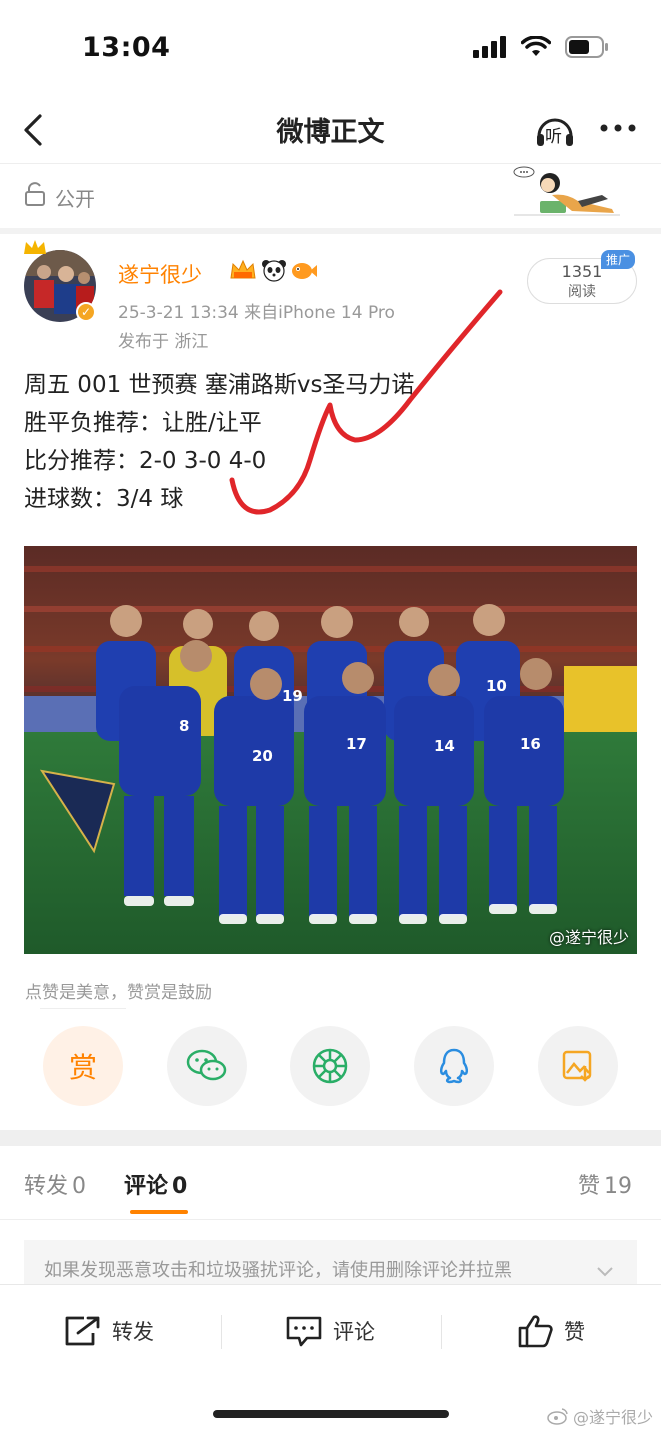 Image resolution: width=661 pixels, height=1432 pixels. Describe the element at coordinates (219, 385) in the screenshot. I see `post-text-line: 周五 001 世预赛 塞浦路斯vs圣马力诺` at that location.